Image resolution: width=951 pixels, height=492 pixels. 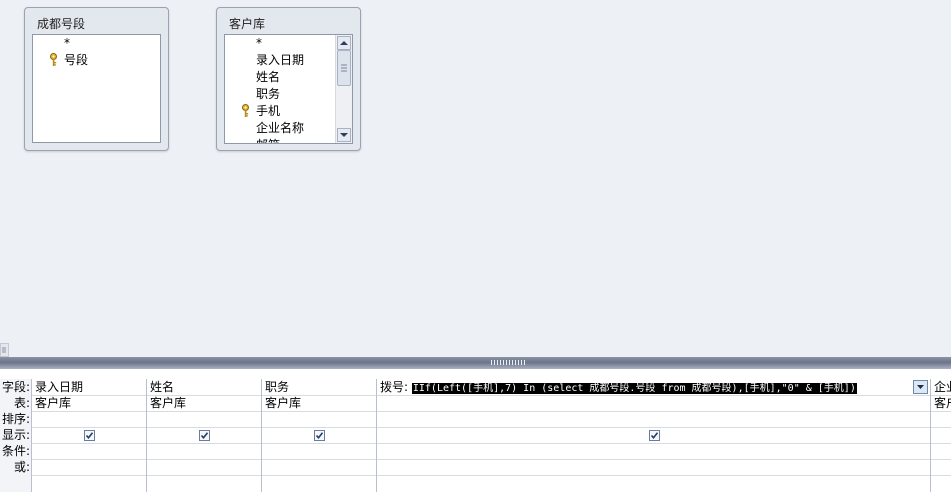 What do you see at coordinates (280, 128) in the screenshot?
I see `field-item: 企业名称` at bounding box center [280, 128].